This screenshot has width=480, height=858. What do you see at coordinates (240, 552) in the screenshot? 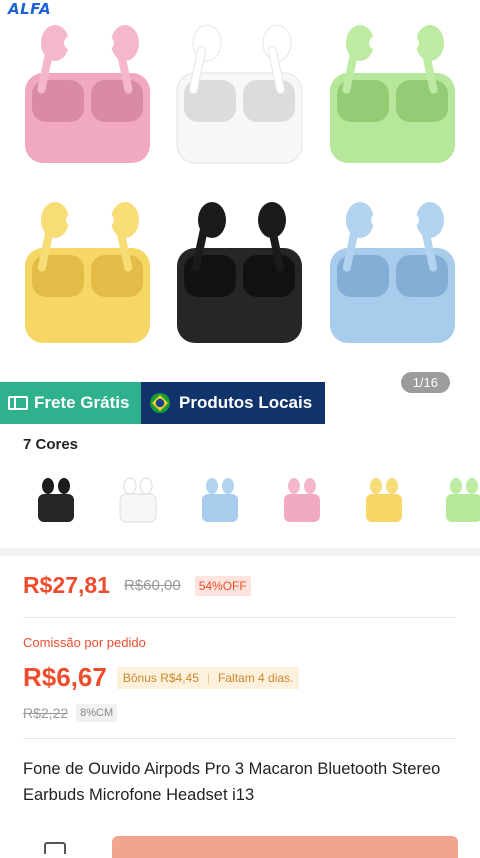
I see `section-divider` at bounding box center [240, 552].